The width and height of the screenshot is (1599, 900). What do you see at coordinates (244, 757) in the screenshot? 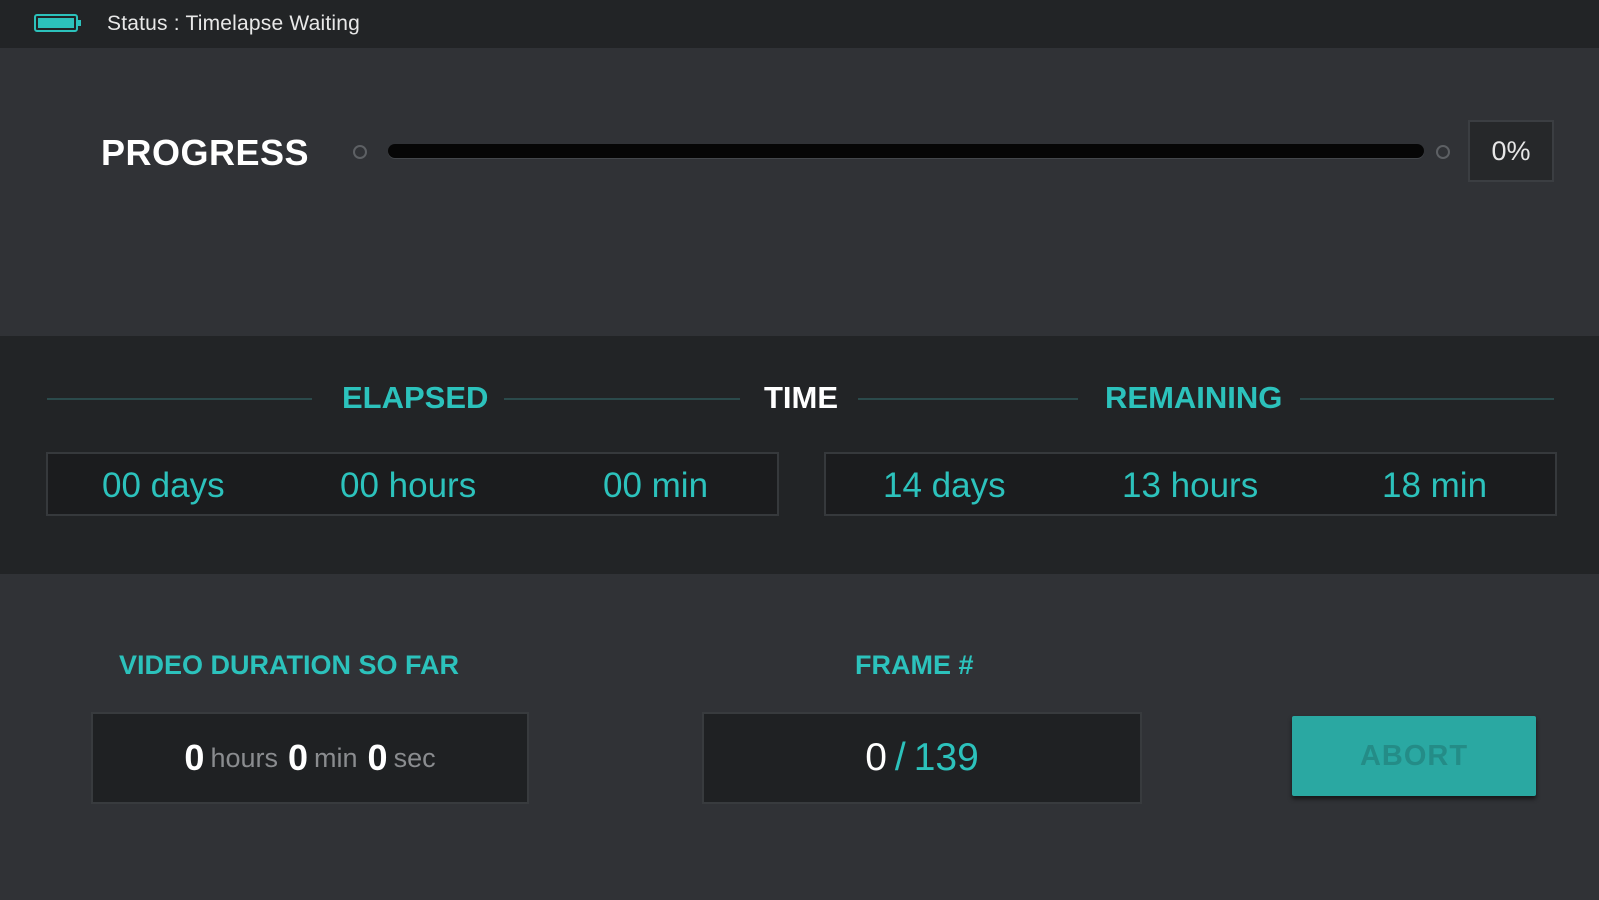
I see `hours-unit: hours` at bounding box center [244, 757].